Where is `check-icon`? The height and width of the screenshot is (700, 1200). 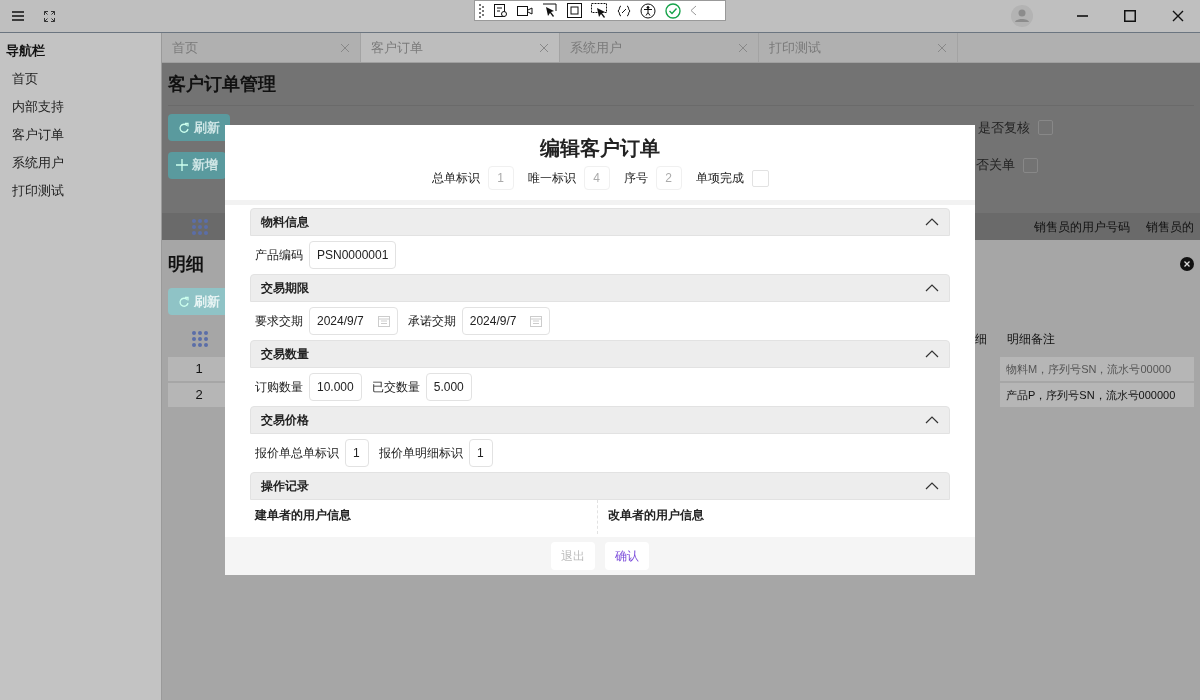
check-icon is located at coordinates (673, 10).